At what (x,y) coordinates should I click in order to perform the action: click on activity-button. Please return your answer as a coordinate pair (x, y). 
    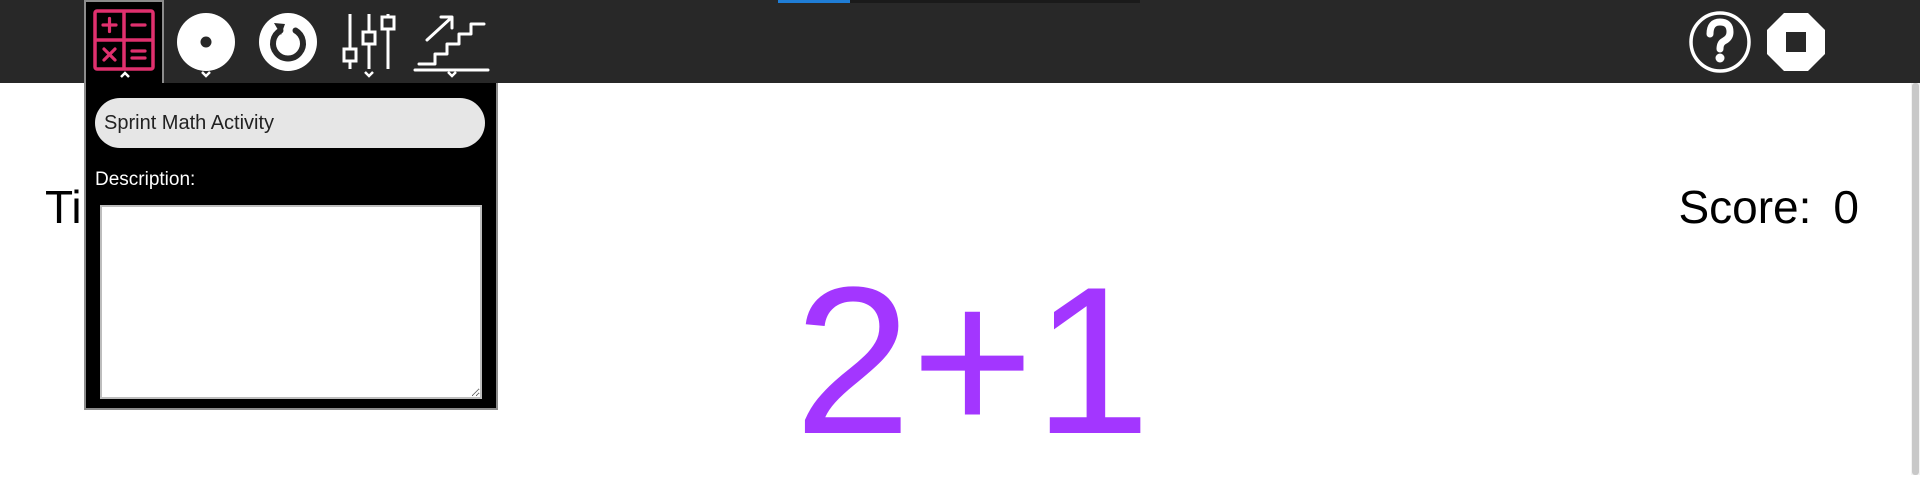
    Looking at the image, I should click on (124, 43).